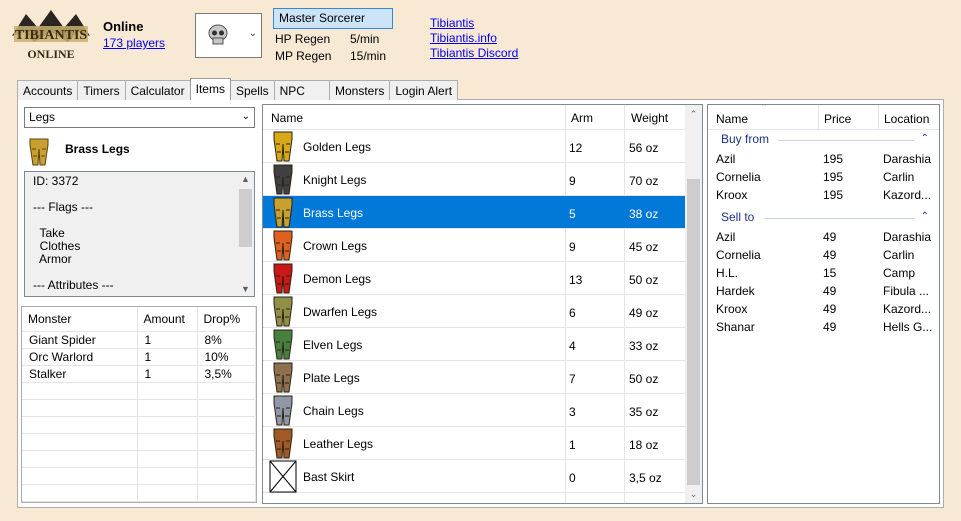 This screenshot has height=521, width=961. I want to click on vocation-name-field: Master Sorcerer, so click(333, 18).